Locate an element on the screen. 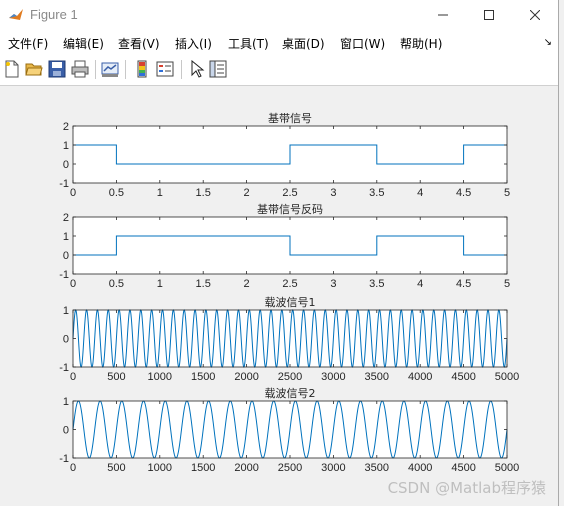  subplot-title: 基带信号 is located at coordinates (290, 118).